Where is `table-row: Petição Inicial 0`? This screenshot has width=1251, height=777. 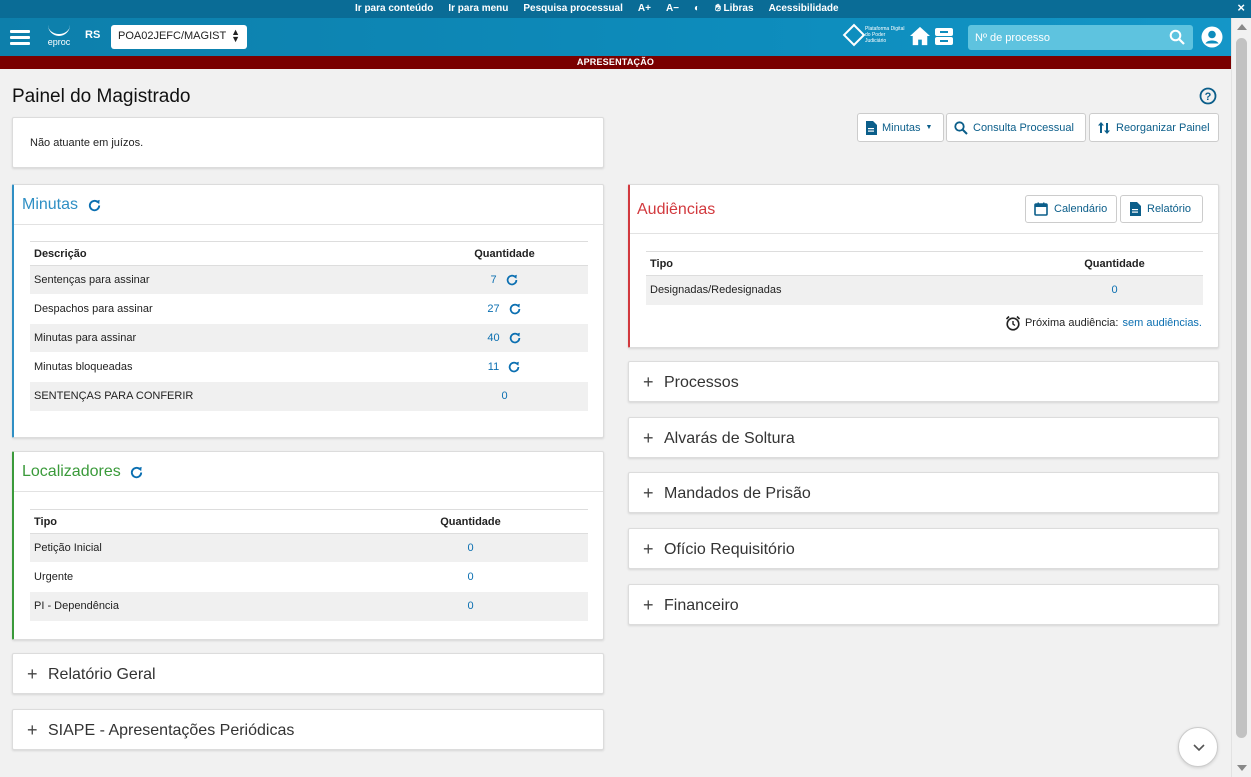
table-row: Petição Inicial 0 is located at coordinates (309, 548).